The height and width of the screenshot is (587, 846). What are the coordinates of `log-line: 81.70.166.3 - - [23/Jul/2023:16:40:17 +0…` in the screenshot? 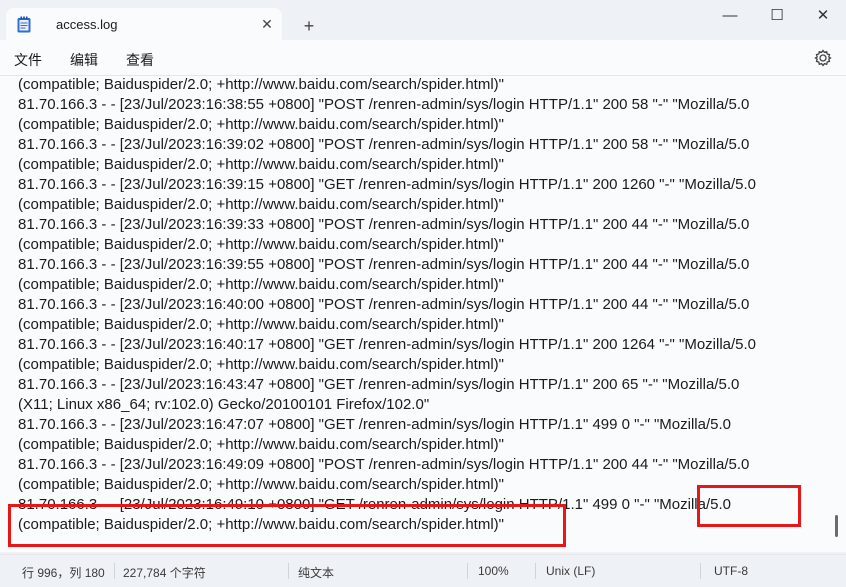 It's located at (387, 344).